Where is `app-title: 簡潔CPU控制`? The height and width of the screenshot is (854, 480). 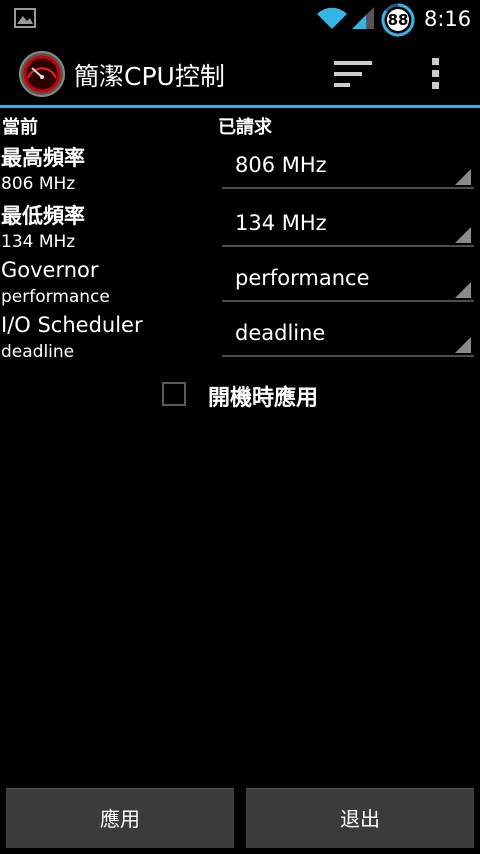
app-title: 簡潔CPU控制 is located at coordinates (149, 76).